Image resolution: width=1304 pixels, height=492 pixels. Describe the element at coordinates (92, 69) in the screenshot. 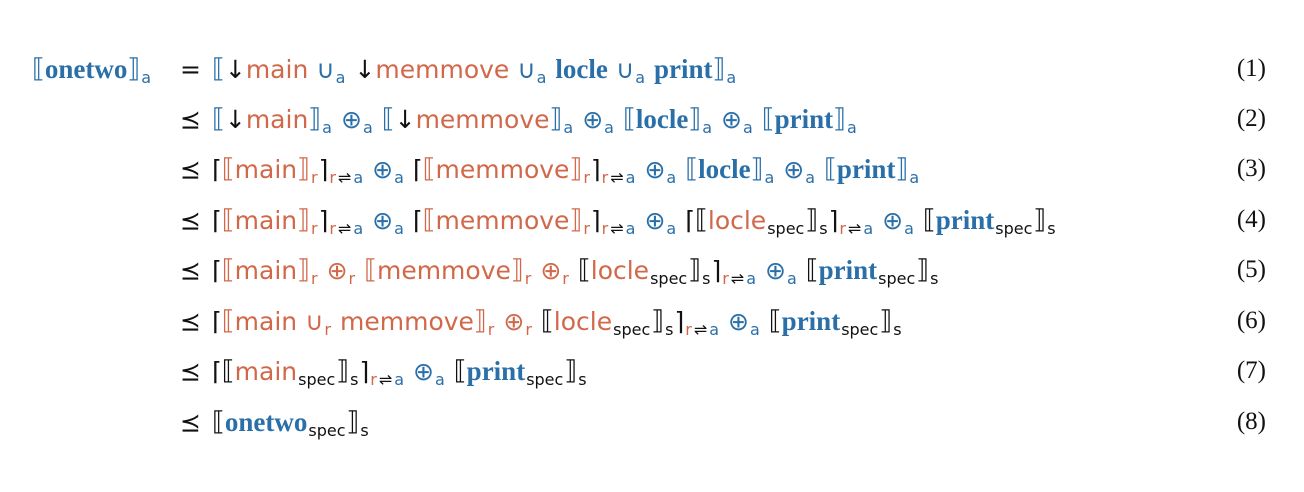

I see `equation-lhs: ⟦ onetwo ⟧ a` at that location.